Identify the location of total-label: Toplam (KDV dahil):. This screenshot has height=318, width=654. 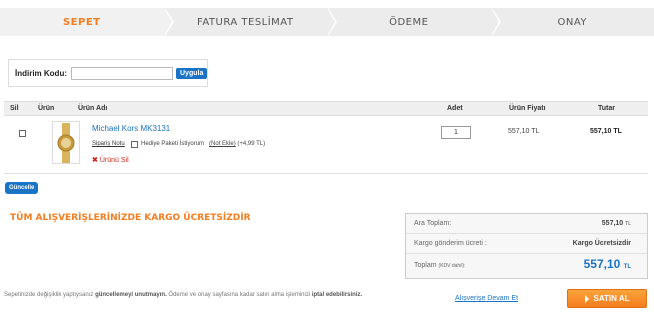
(439, 265).